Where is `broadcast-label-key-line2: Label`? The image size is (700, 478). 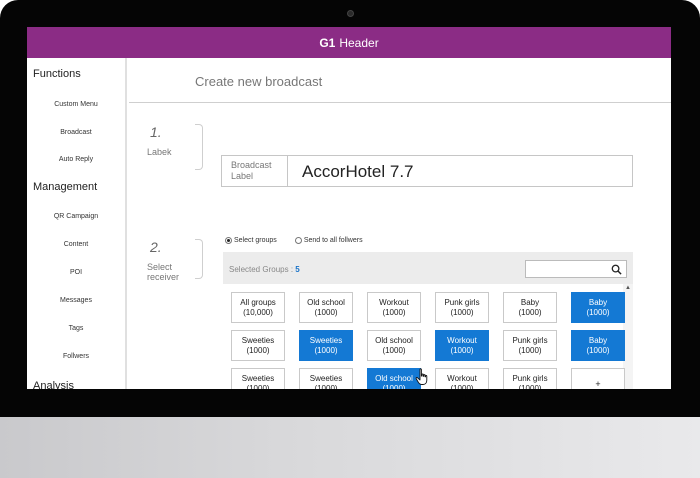
broadcast-label-key-line2: Label is located at coordinates (242, 176).